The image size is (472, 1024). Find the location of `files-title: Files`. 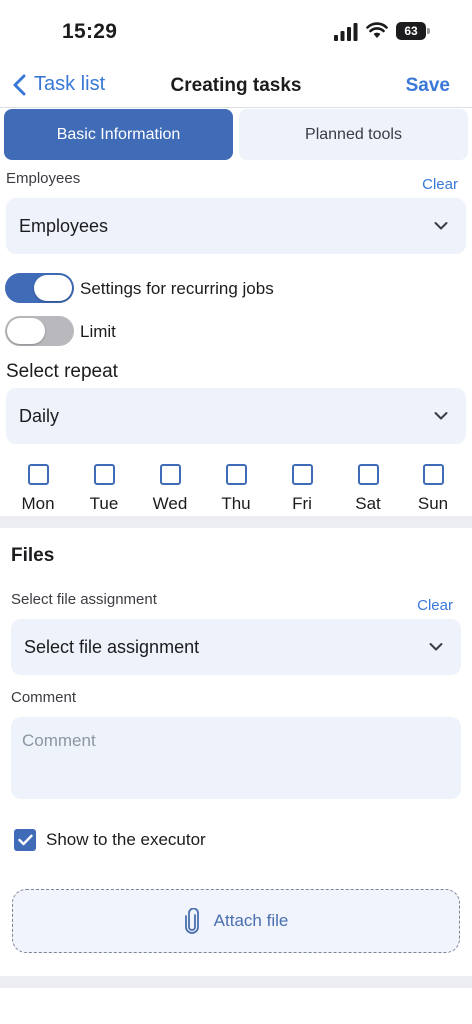

files-title: Files is located at coordinates (33, 555).